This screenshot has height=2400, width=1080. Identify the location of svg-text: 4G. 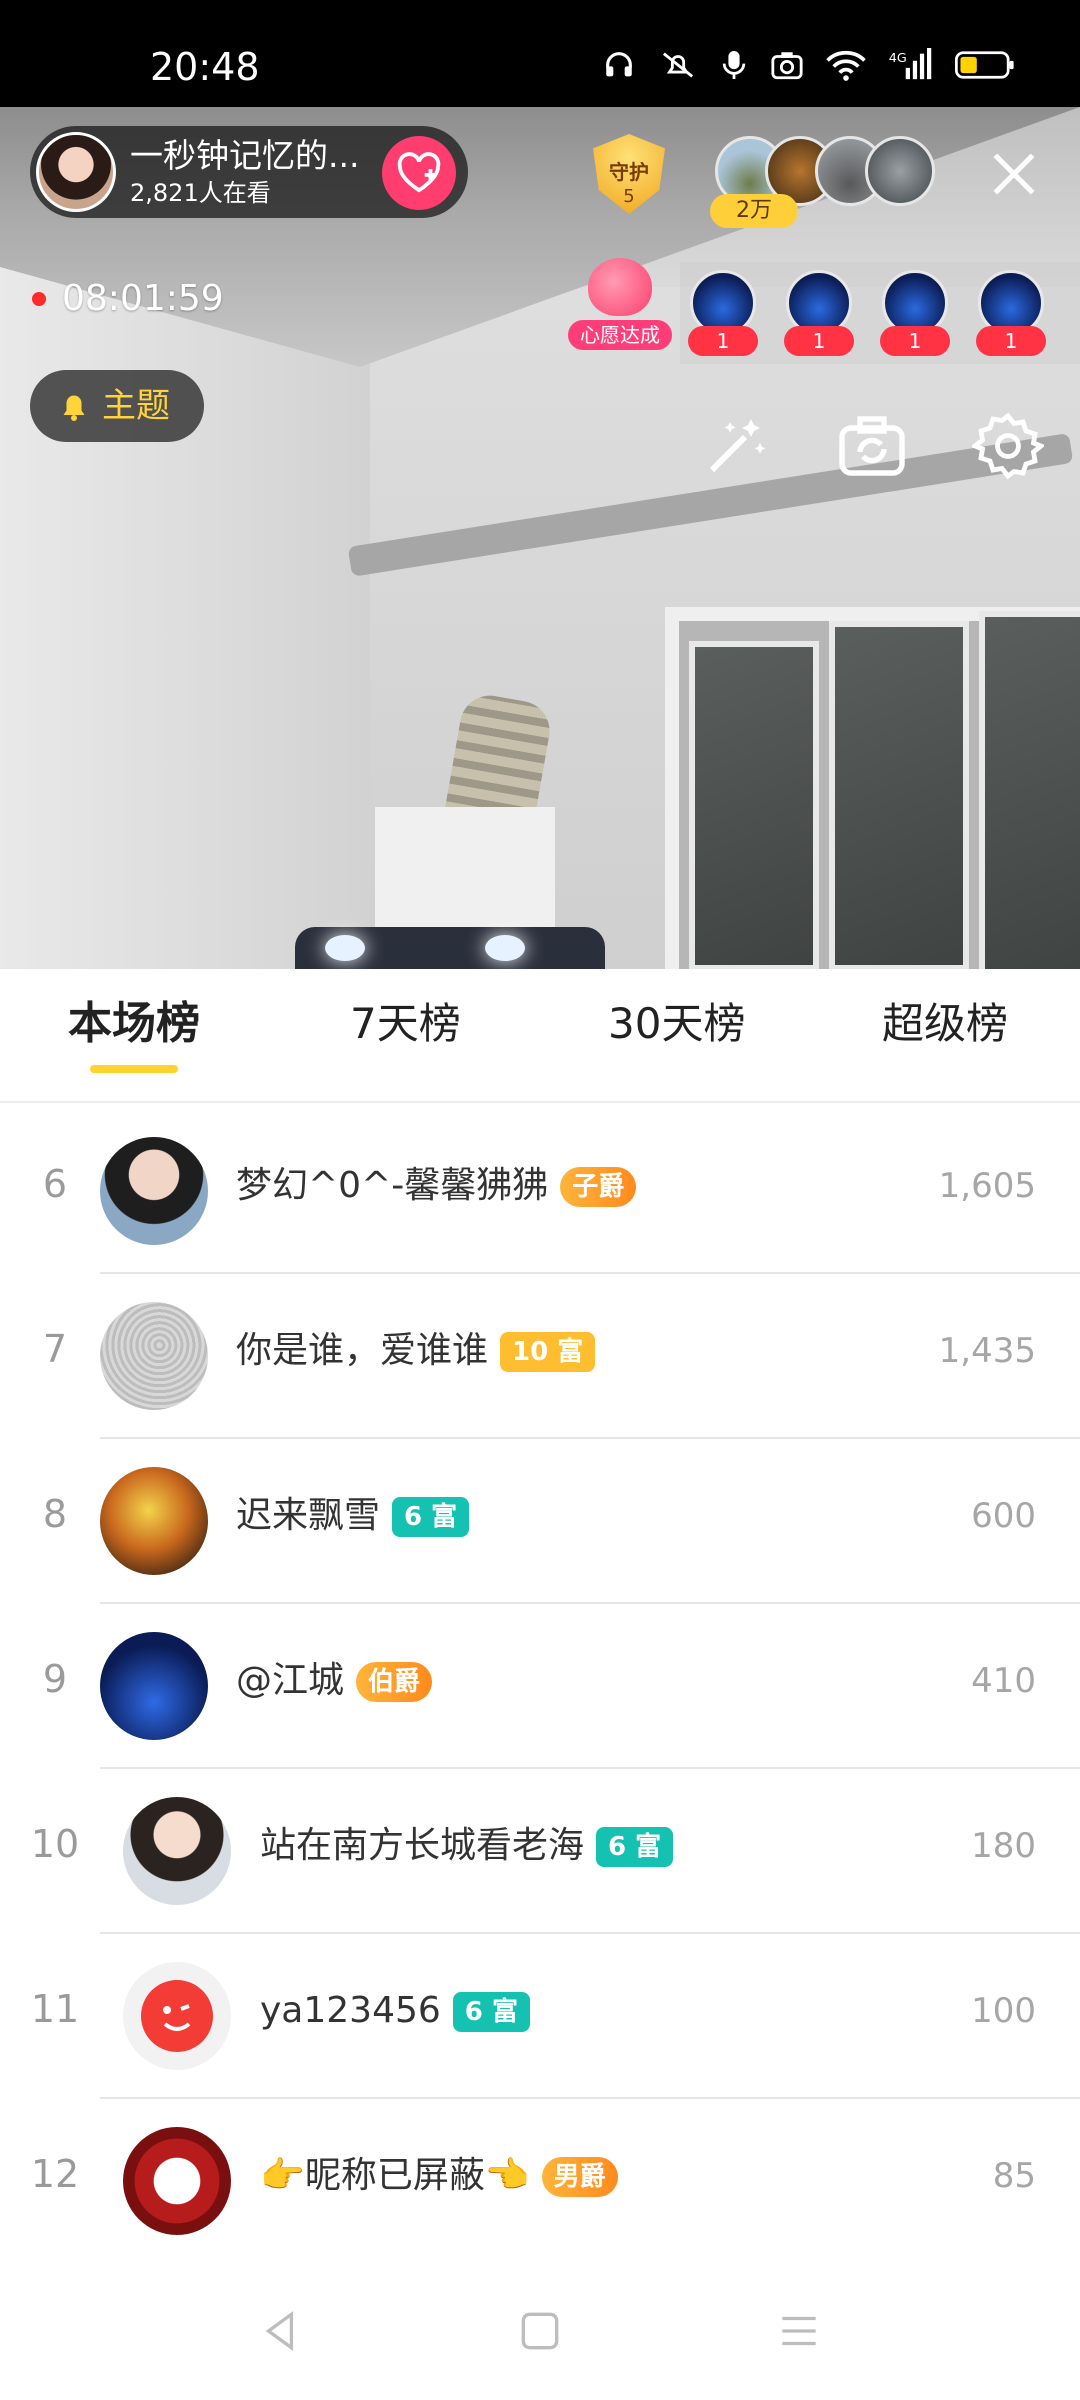
(898, 58).